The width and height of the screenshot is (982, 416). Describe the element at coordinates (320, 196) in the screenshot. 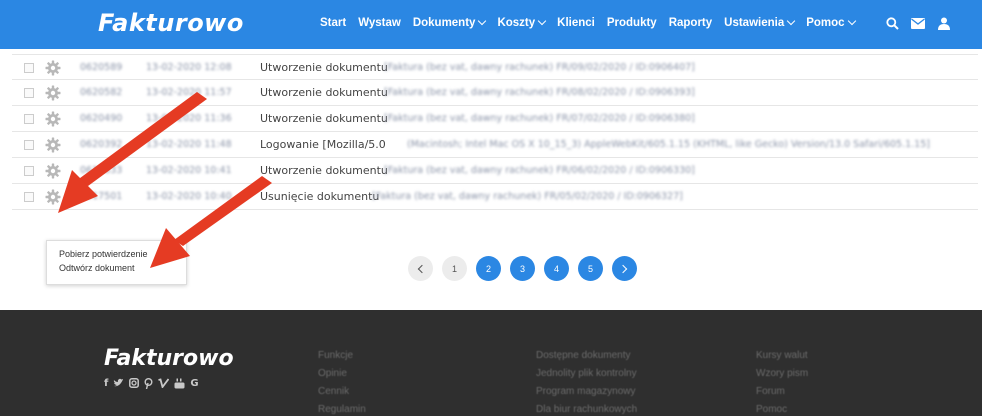

I see `row-action: Usunięcie dokumentu` at that location.